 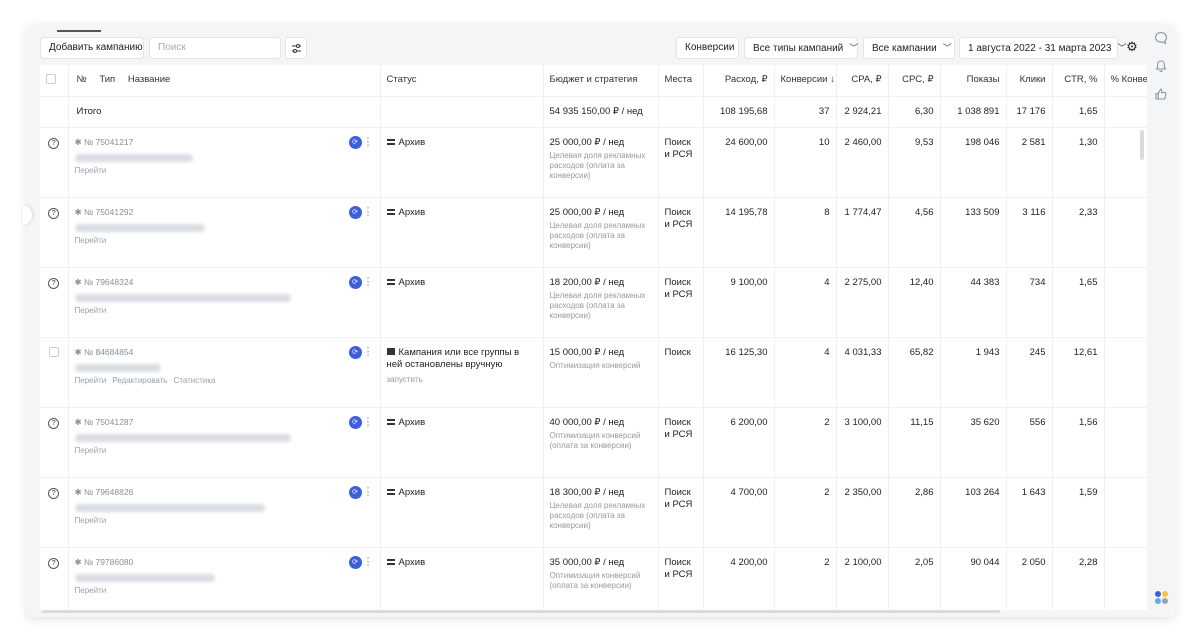 I want to click on campaign-types-select: Все типы кампаний ﹀, so click(x=801, y=48).